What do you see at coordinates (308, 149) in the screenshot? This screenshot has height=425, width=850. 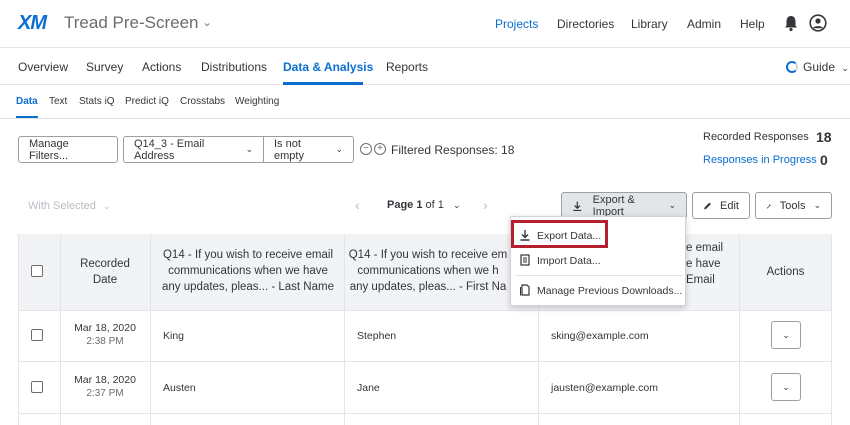 I see `filter-condition-select: Is not empty ⌄` at bounding box center [308, 149].